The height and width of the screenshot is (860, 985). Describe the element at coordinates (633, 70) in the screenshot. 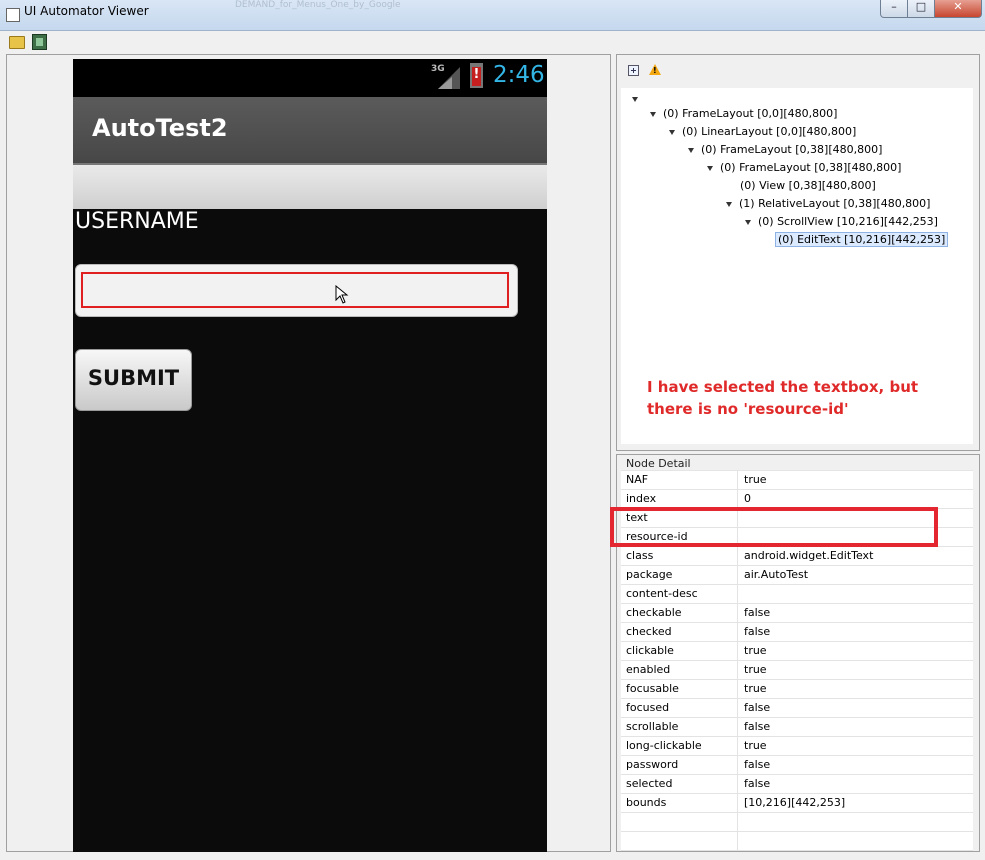

I see `expand-all-icon` at that location.